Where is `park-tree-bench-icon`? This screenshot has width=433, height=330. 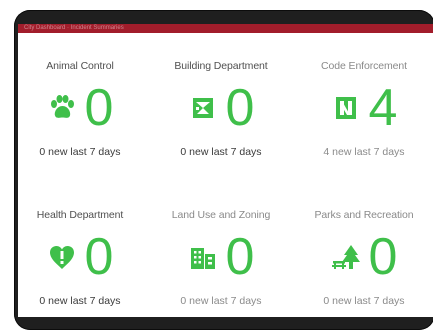
park-tree-bench-icon is located at coordinates (346, 257).